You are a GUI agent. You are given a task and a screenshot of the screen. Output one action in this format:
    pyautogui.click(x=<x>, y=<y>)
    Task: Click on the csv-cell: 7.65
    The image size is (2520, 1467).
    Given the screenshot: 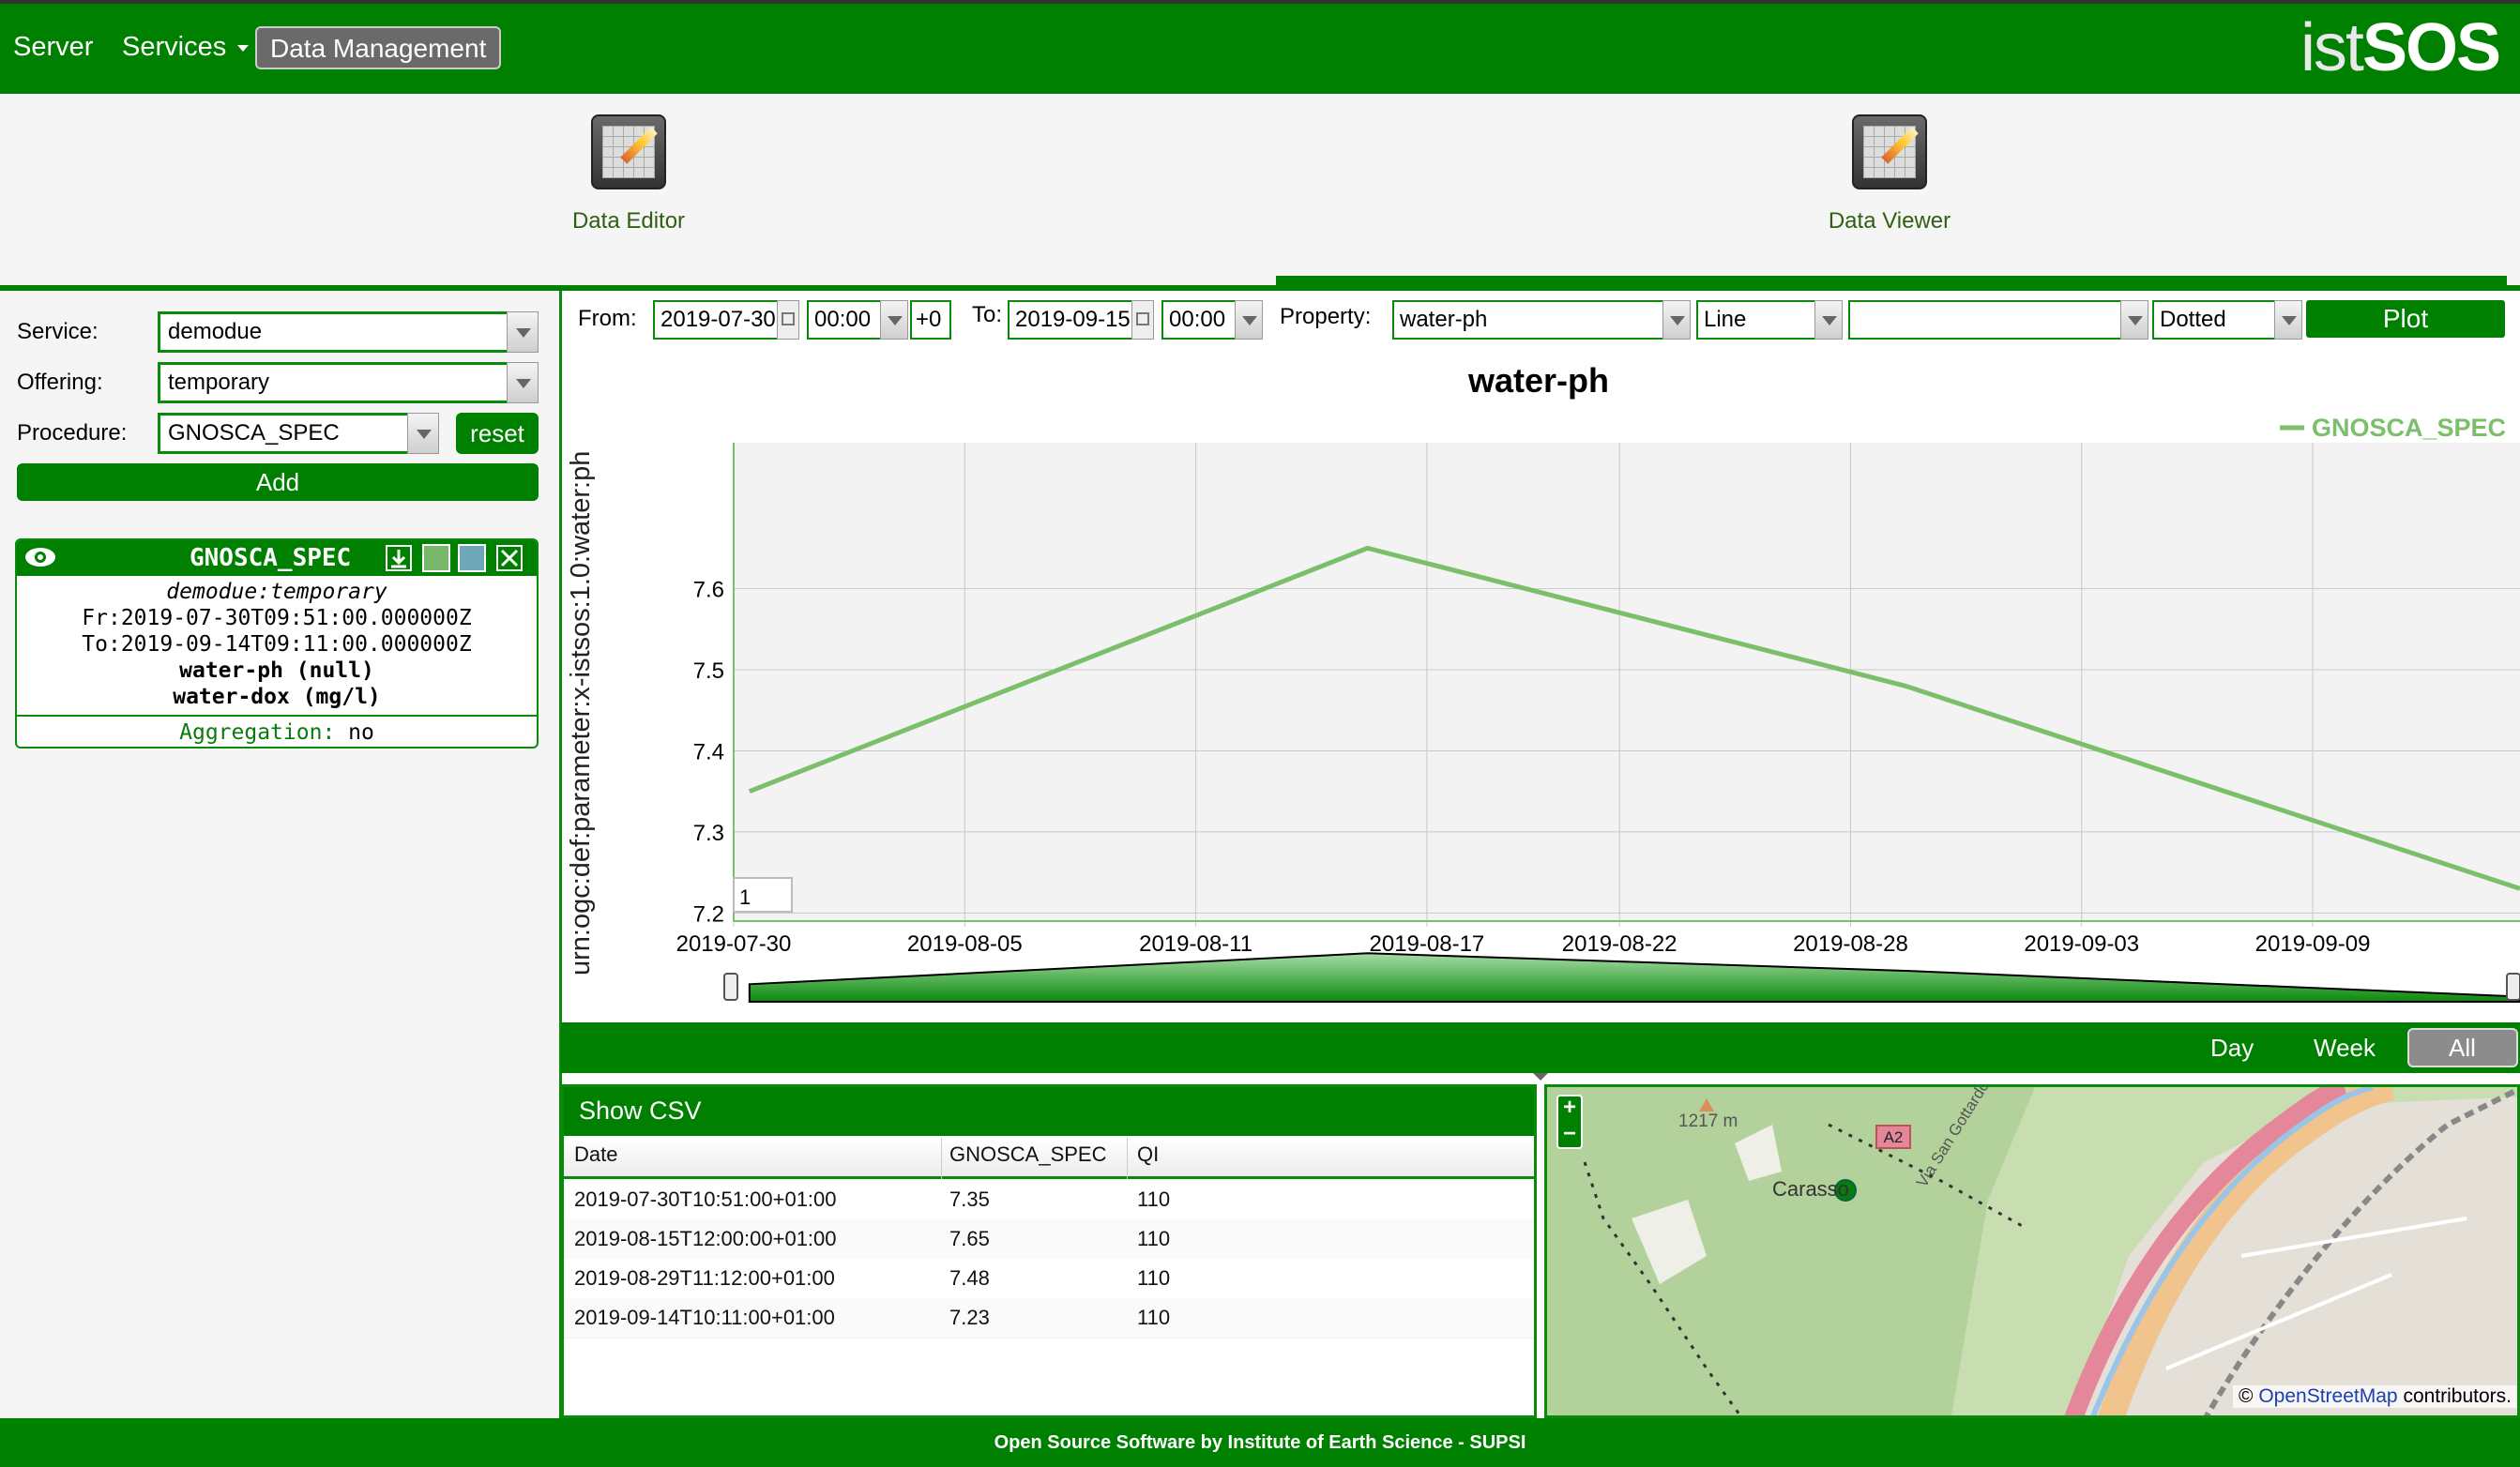 What is the action you would take?
    pyautogui.click(x=969, y=1238)
    